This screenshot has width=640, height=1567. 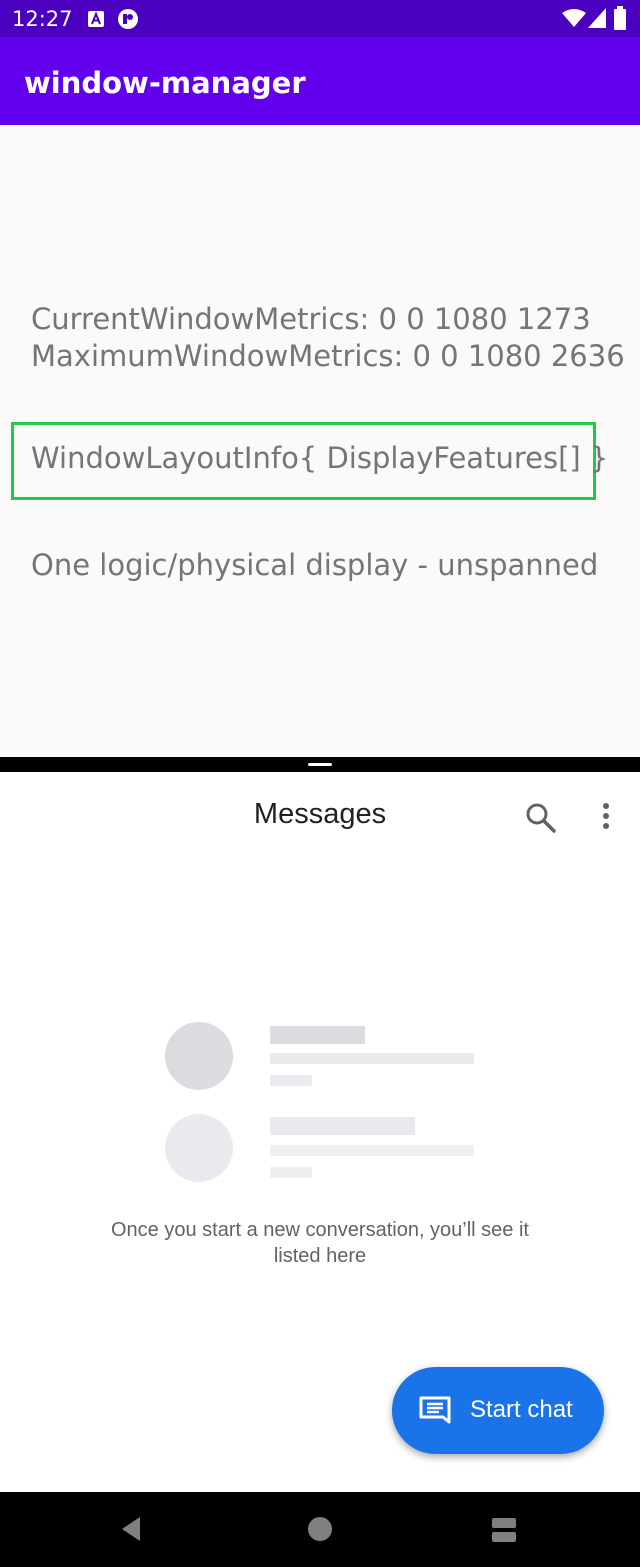 What do you see at coordinates (319, 1102) in the screenshot?
I see `empty-state-illustration` at bounding box center [319, 1102].